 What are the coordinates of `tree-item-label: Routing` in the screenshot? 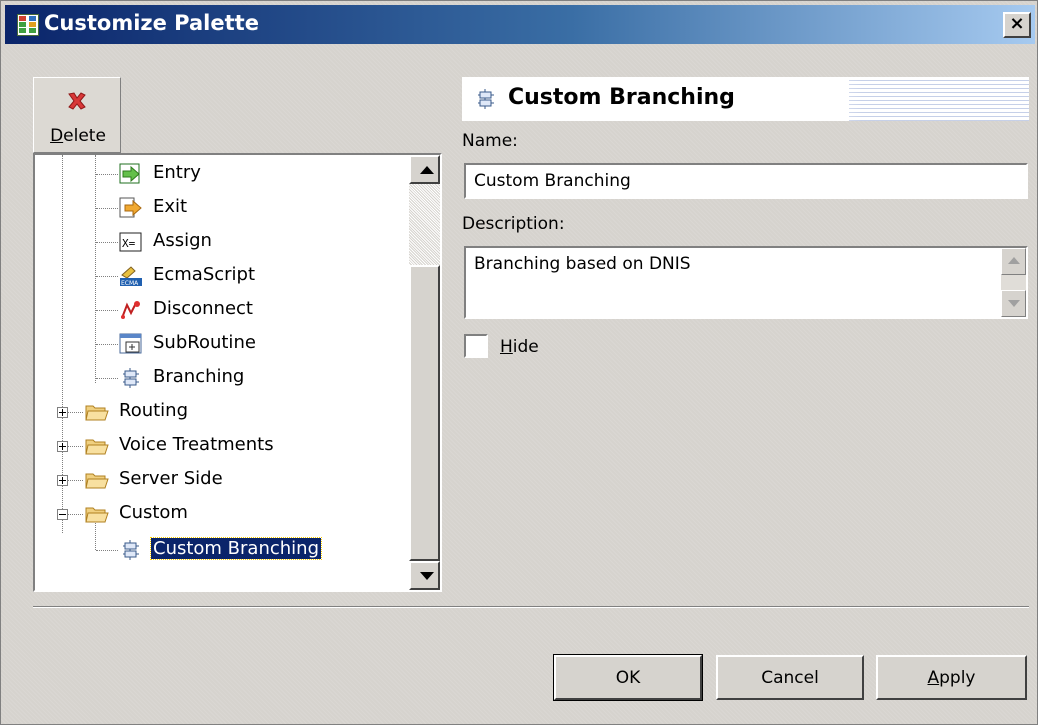 It's located at (154, 410).